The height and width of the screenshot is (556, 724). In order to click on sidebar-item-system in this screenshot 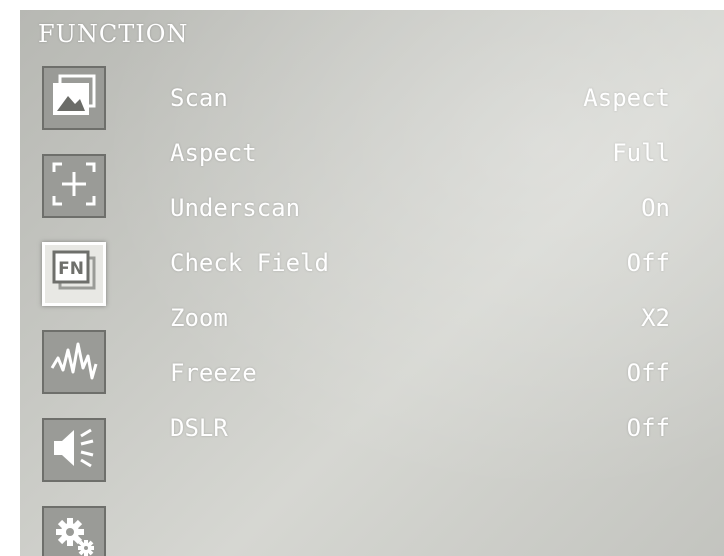, I will do `click(74, 531)`.